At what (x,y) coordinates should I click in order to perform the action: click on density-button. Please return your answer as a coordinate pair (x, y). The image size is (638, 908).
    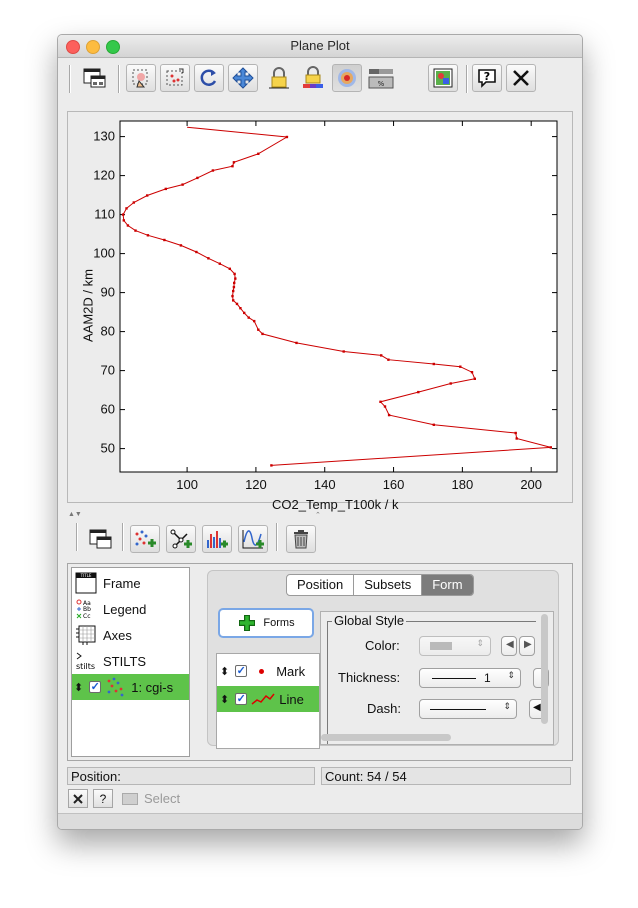
    Looking at the image, I should click on (347, 78).